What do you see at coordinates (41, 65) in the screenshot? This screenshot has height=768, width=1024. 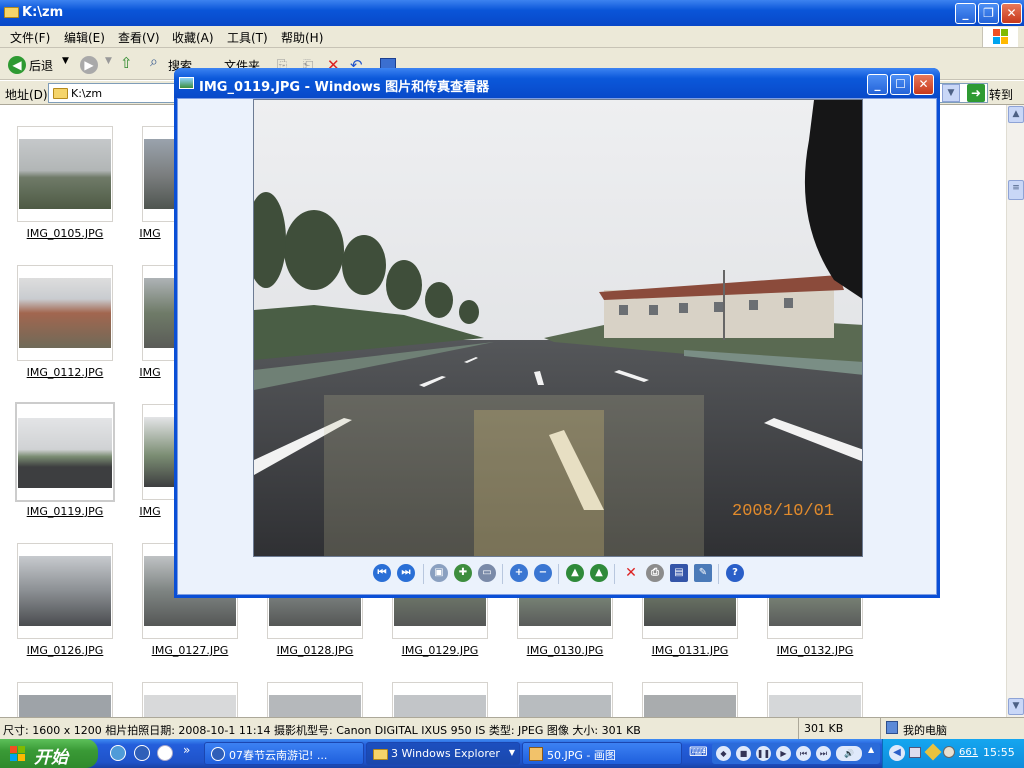 I see `back-button: 后退` at bounding box center [41, 65].